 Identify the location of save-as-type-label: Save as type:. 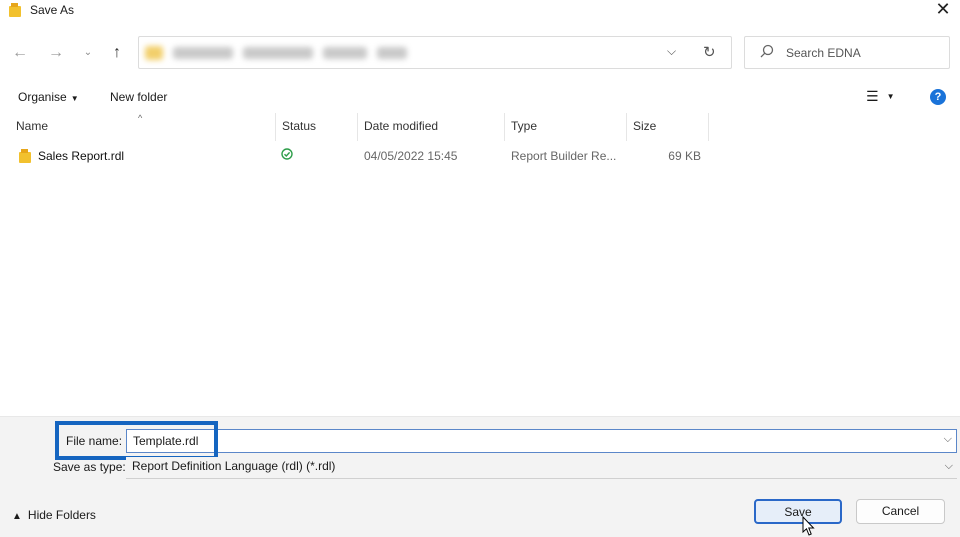
(89, 467).